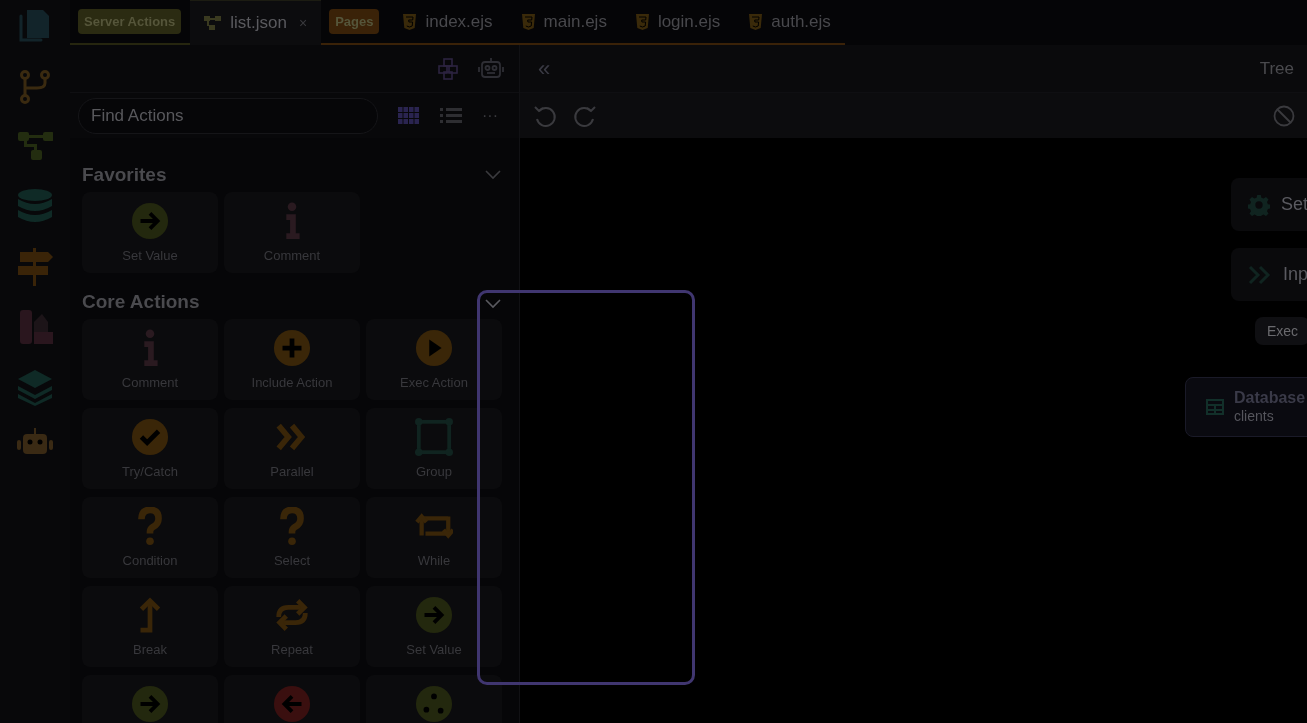 The height and width of the screenshot is (723, 1307). What do you see at coordinates (1270, 398) in the screenshot?
I see `node-title: Database` at bounding box center [1270, 398].